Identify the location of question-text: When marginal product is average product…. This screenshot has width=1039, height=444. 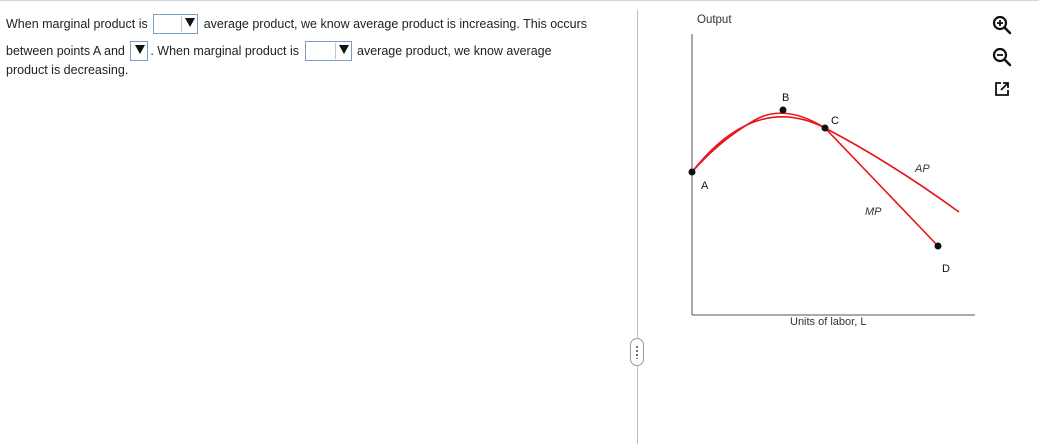
(318, 44).